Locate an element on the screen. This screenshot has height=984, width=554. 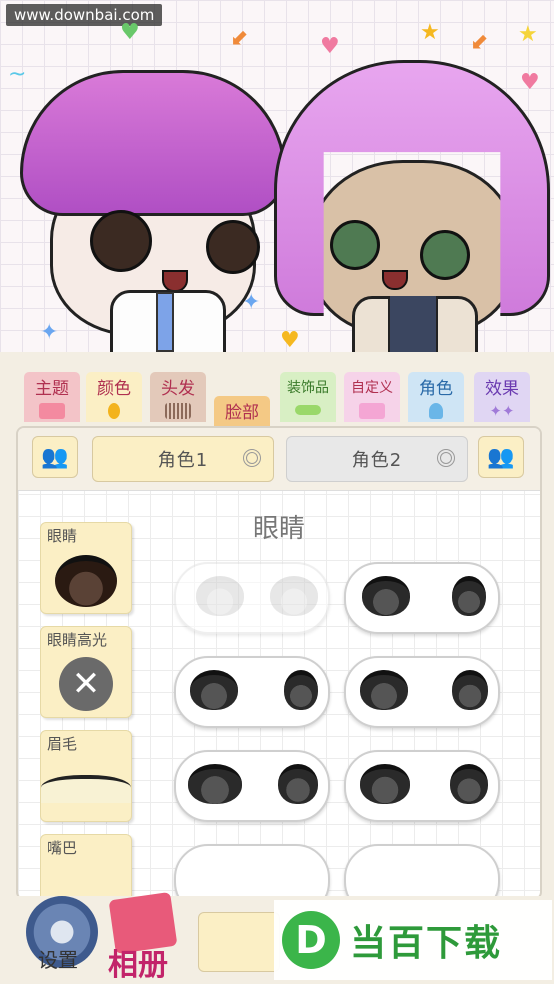
category-eyes: 眼睛 is located at coordinates (86, 568).